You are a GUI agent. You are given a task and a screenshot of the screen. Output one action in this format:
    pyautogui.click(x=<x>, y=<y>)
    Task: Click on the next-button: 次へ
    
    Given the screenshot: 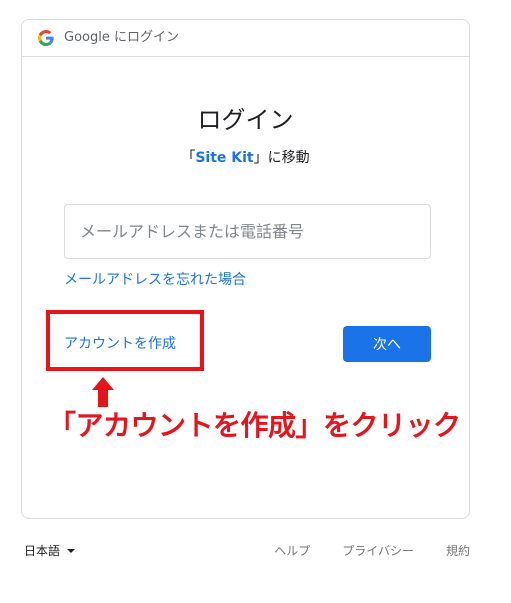 What is the action you would take?
    pyautogui.click(x=387, y=344)
    